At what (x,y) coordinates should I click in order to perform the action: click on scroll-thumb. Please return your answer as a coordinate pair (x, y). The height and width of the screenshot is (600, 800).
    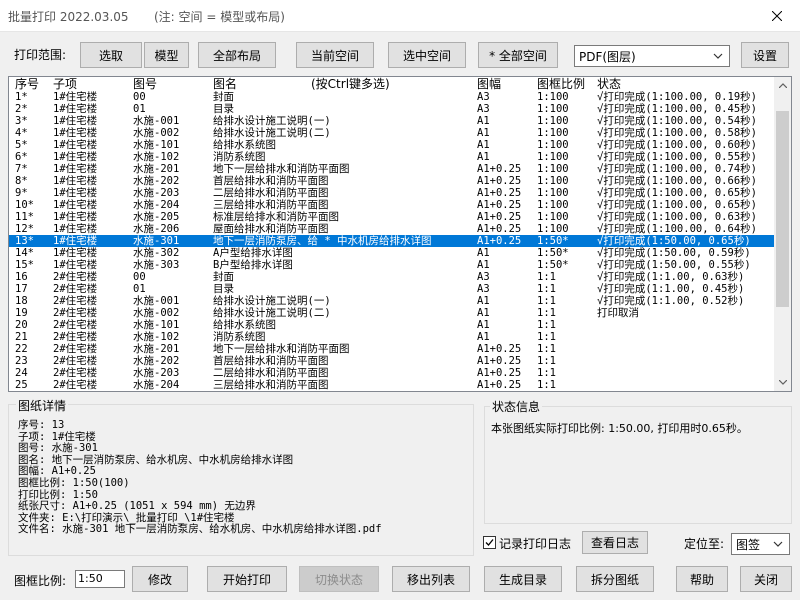
    Looking at the image, I should click on (782, 209).